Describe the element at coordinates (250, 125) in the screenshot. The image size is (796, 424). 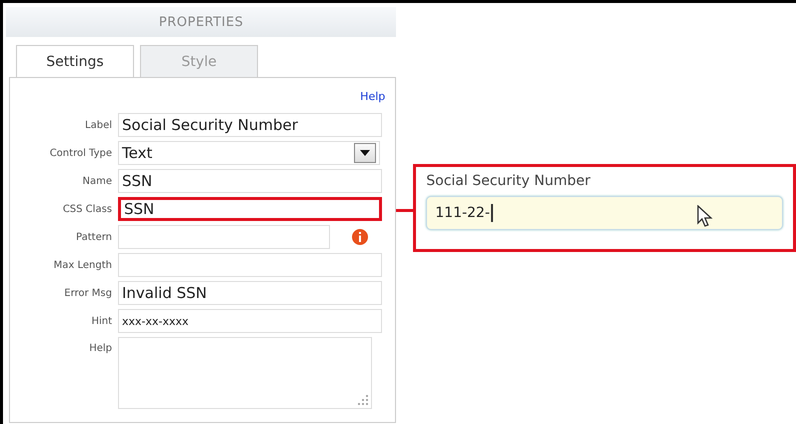
I see `input-field: Social Security Number` at that location.